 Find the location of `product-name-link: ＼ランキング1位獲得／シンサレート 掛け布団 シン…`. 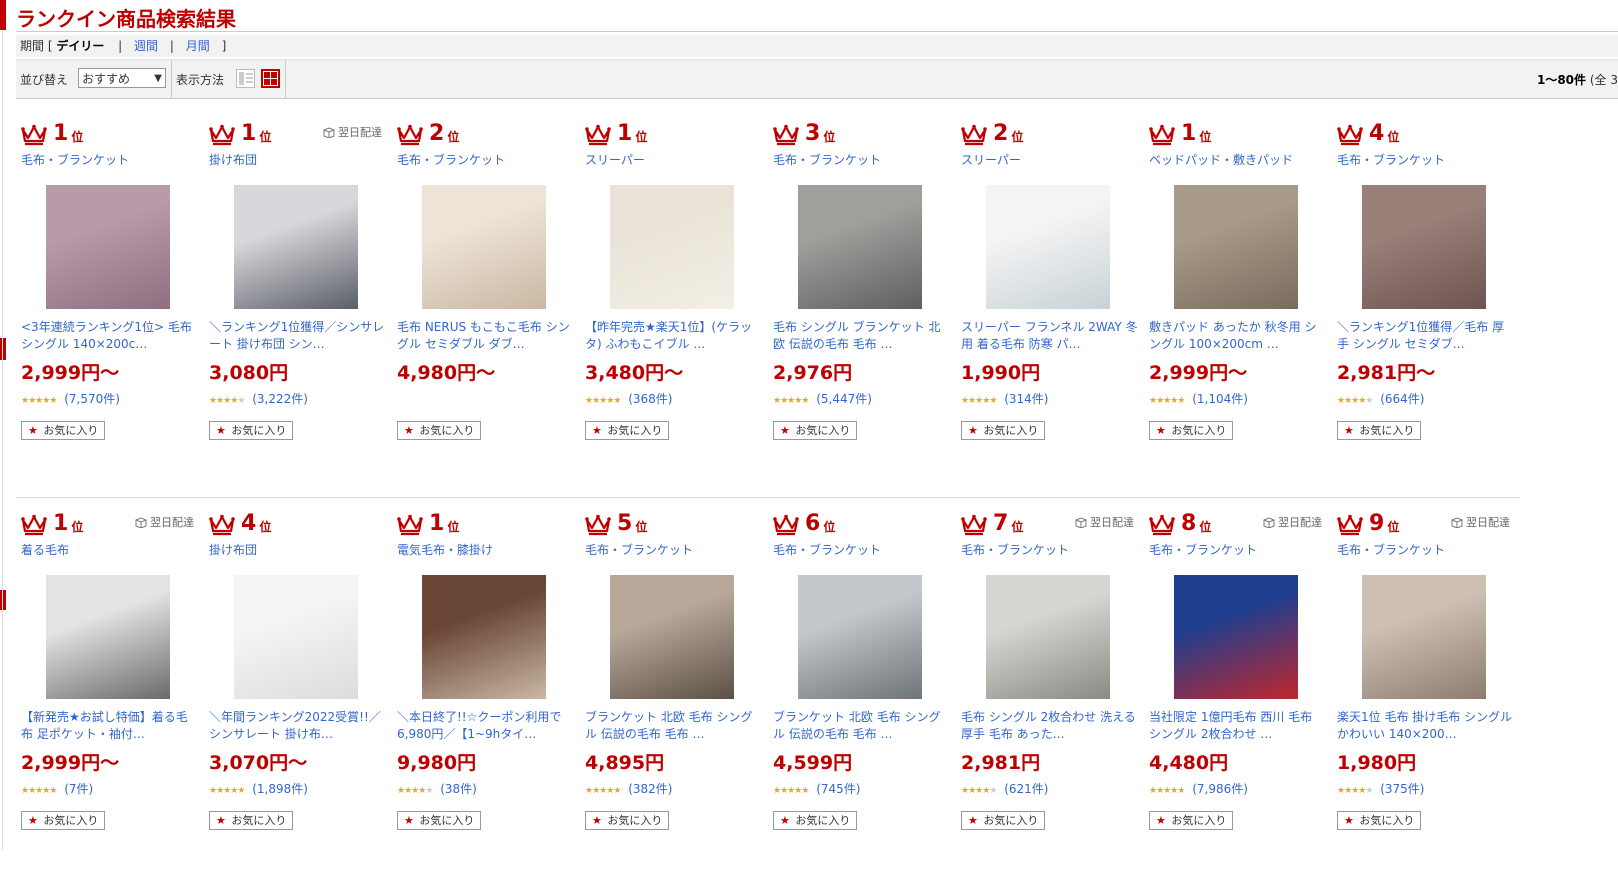

product-name-link: ＼ランキング1位獲得／シンサレート 掛け布団 シン… is located at coordinates (298, 336).